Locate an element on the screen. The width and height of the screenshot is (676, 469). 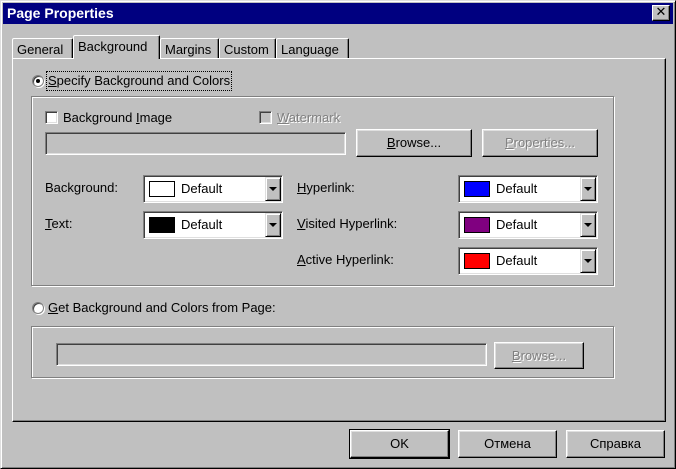
cancel-button: Отмена is located at coordinates (507, 444).